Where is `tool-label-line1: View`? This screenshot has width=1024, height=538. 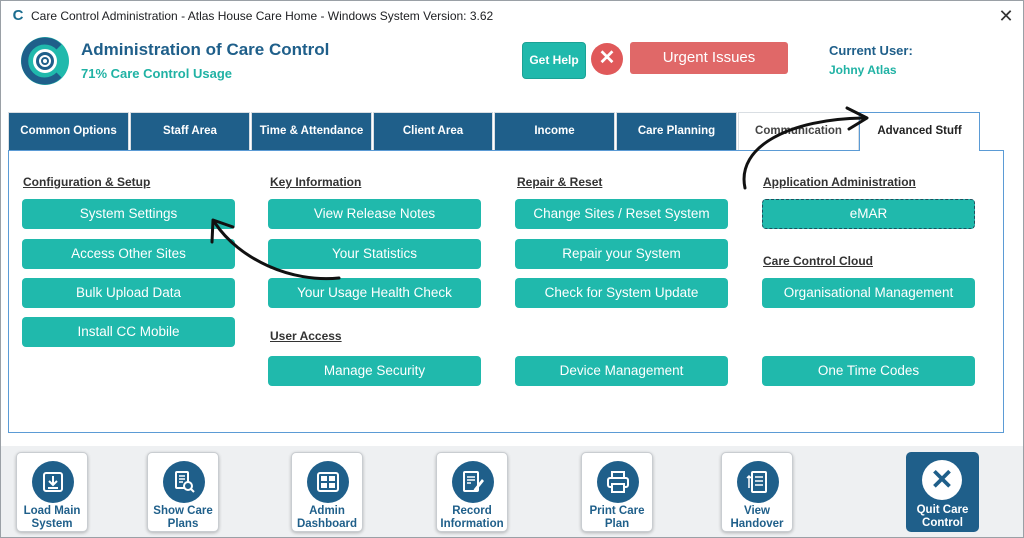
tool-label-line1: View is located at coordinates (757, 511).